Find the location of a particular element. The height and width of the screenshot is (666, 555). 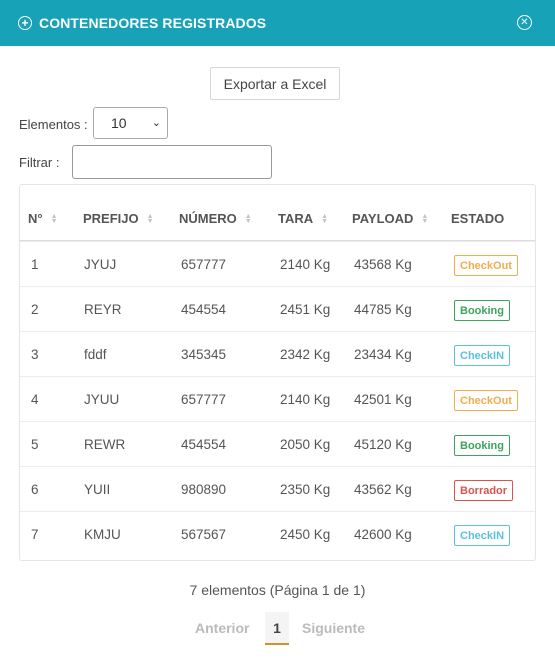

table-row: 4 JYUU 657777 2140 Kg 42501 Kg CheckOut is located at coordinates (277, 398).